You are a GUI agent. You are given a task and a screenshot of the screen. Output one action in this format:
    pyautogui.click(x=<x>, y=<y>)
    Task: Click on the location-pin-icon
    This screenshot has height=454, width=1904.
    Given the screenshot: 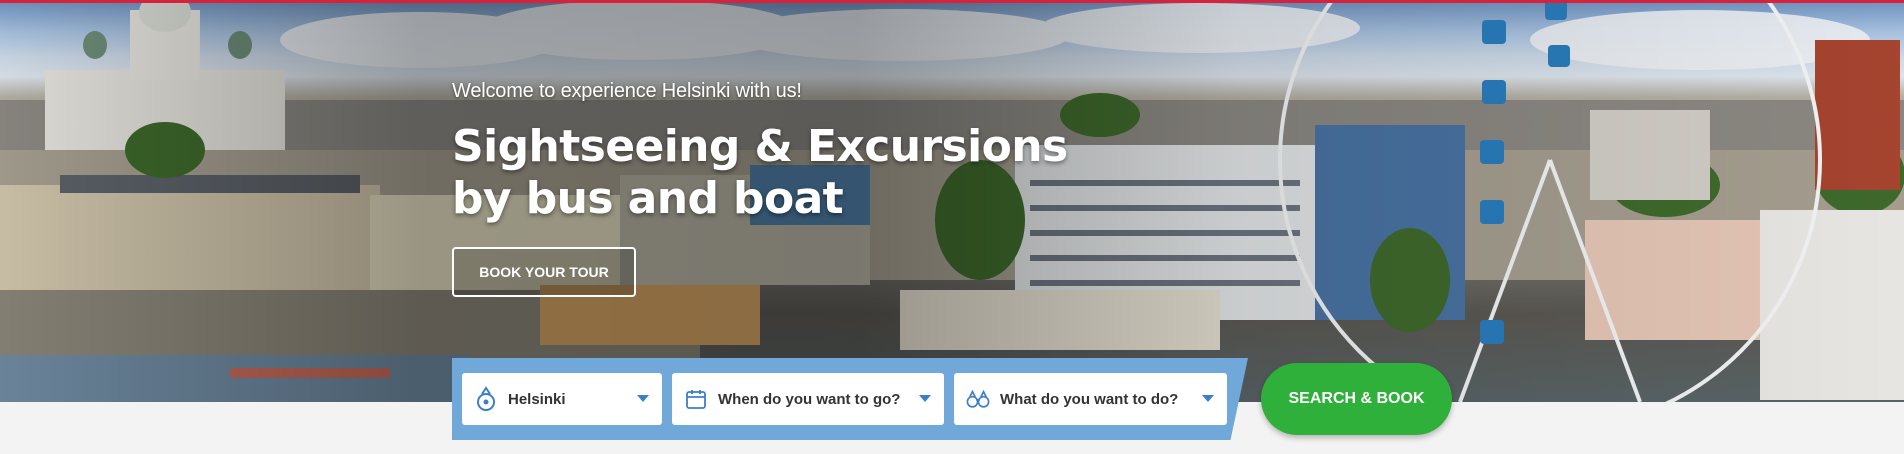 What is the action you would take?
    pyautogui.click(x=486, y=398)
    